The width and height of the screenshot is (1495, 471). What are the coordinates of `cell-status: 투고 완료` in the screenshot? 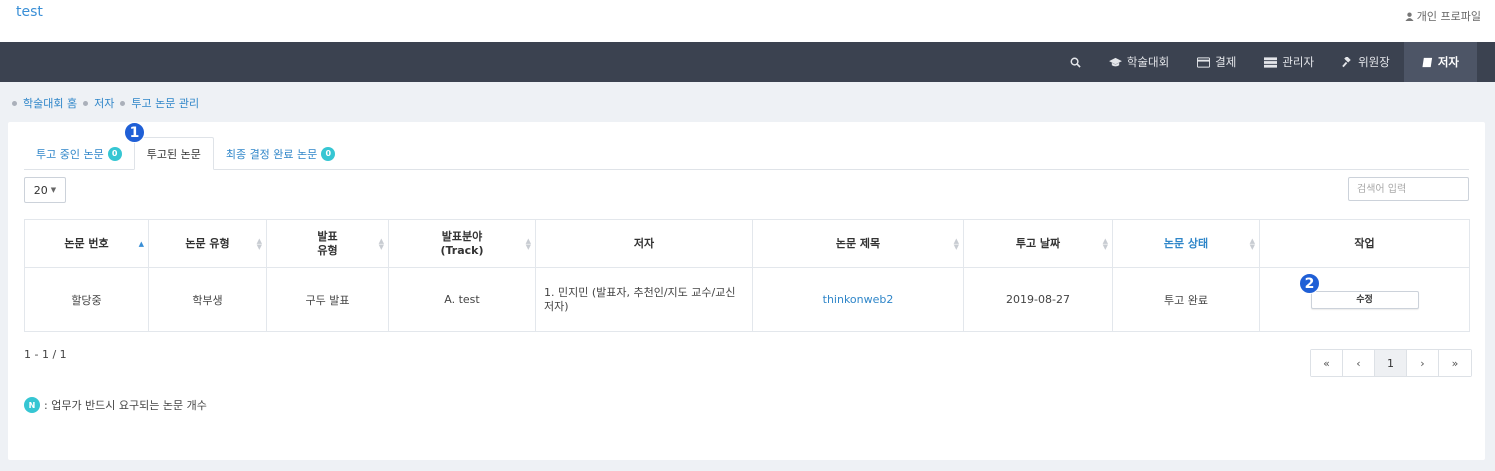 It's located at (1186, 299).